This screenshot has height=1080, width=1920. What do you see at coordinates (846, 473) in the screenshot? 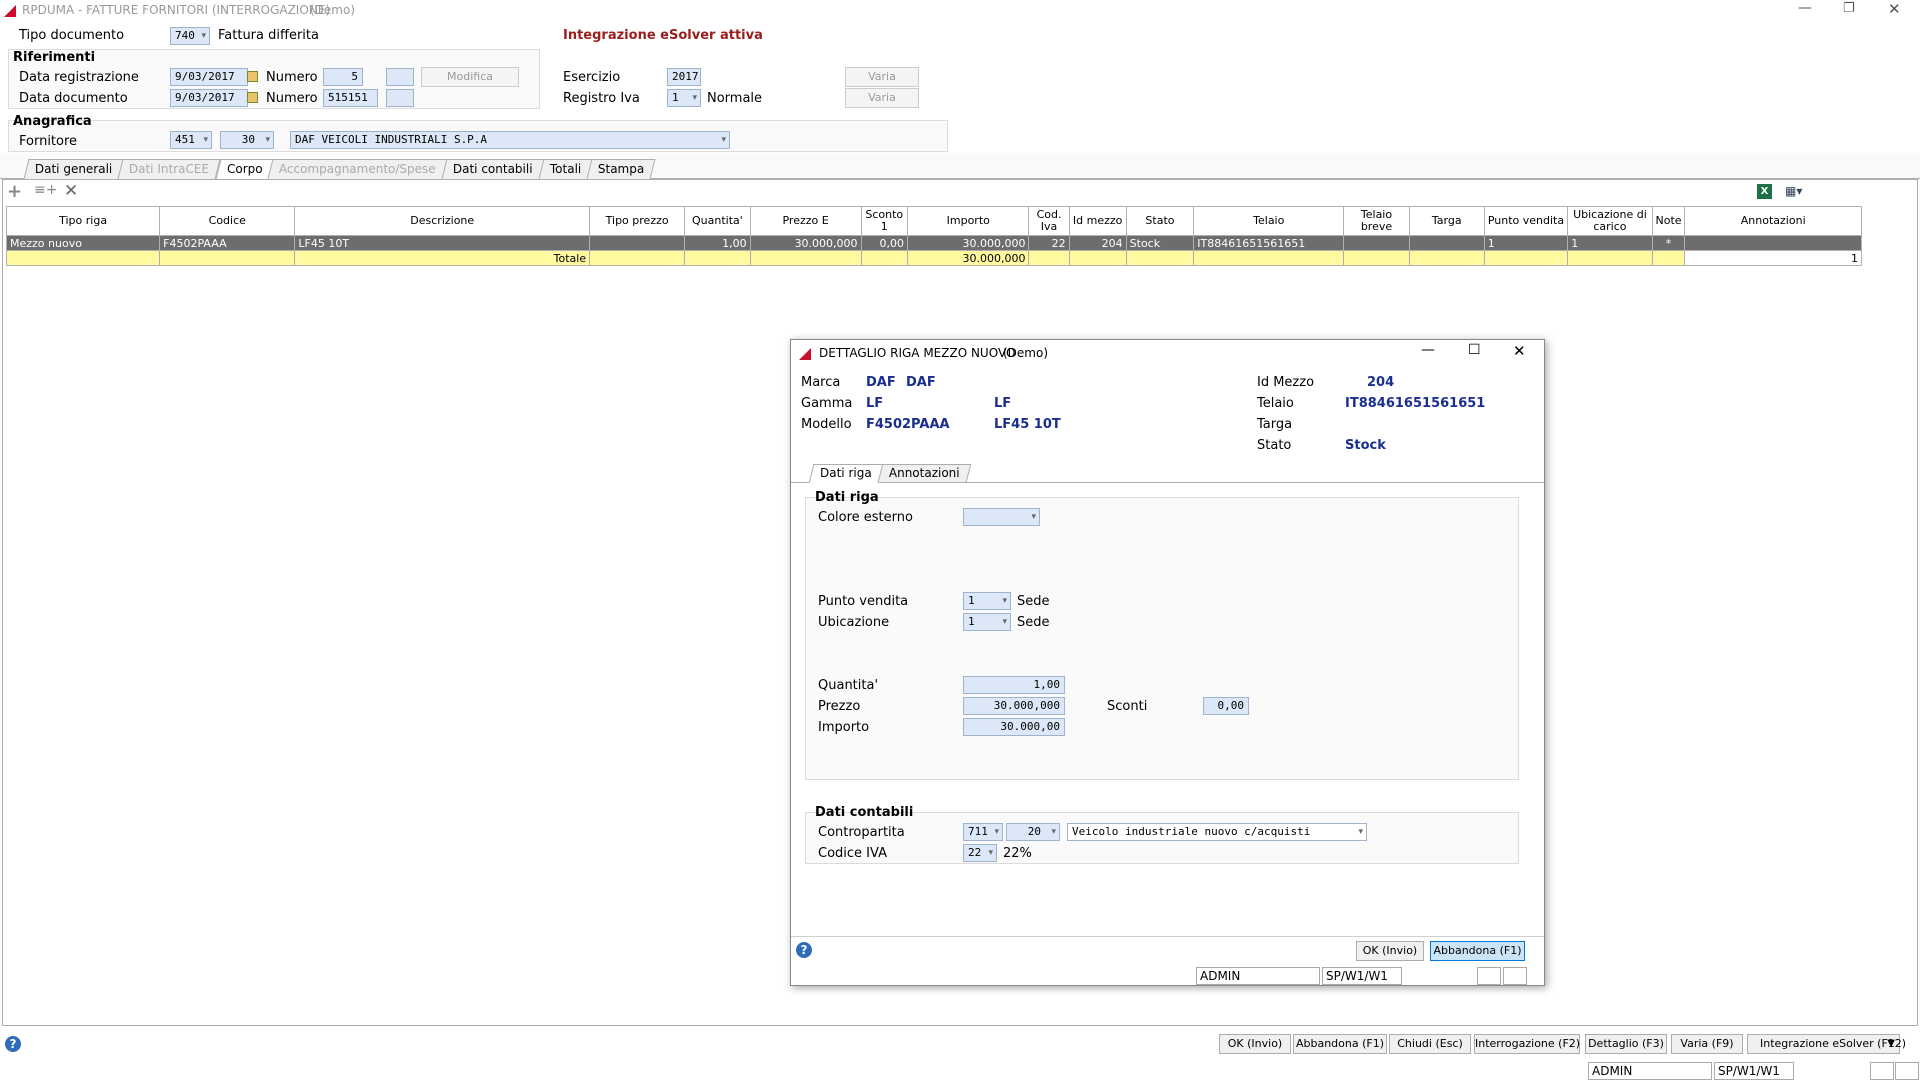
I see `tab-dati-riga: Dati riga` at bounding box center [846, 473].